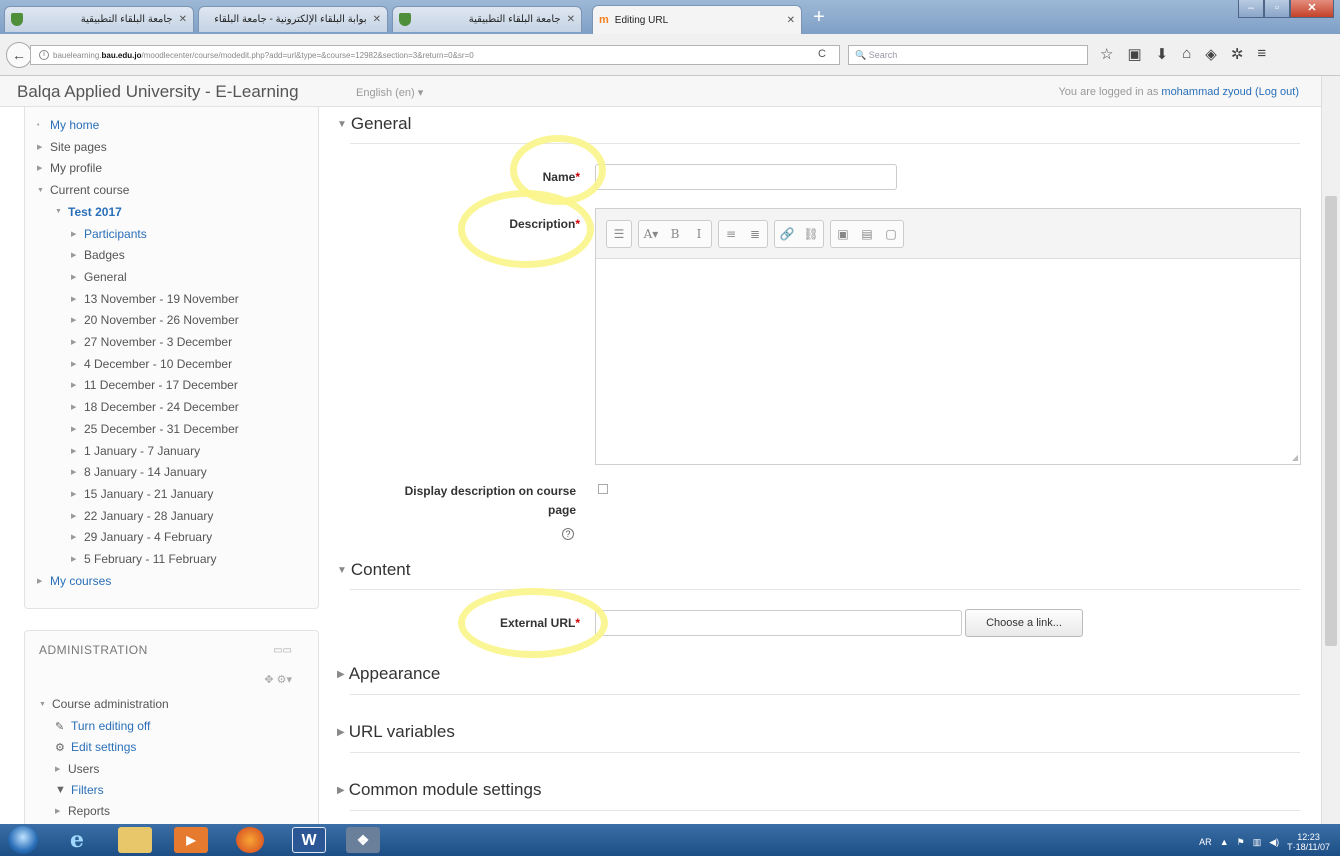 Image resolution: width=1340 pixels, height=856 pixels. What do you see at coordinates (155, 407) in the screenshot?
I see `sidebar-item: ▶ 18 December - 24 December` at bounding box center [155, 407].